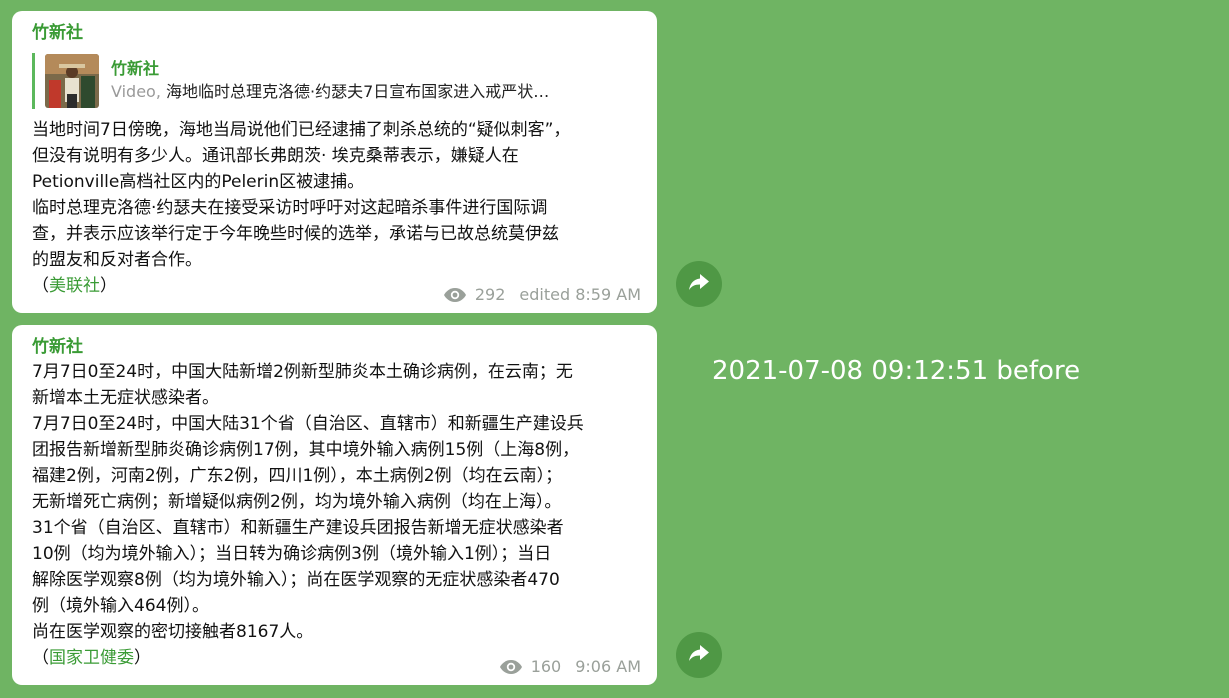 The width and height of the screenshot is (1229, 698). What do you see at coordinates (546, 666) in the screenshot?
I see `view-count: 160` at bounding box center [546, 666].